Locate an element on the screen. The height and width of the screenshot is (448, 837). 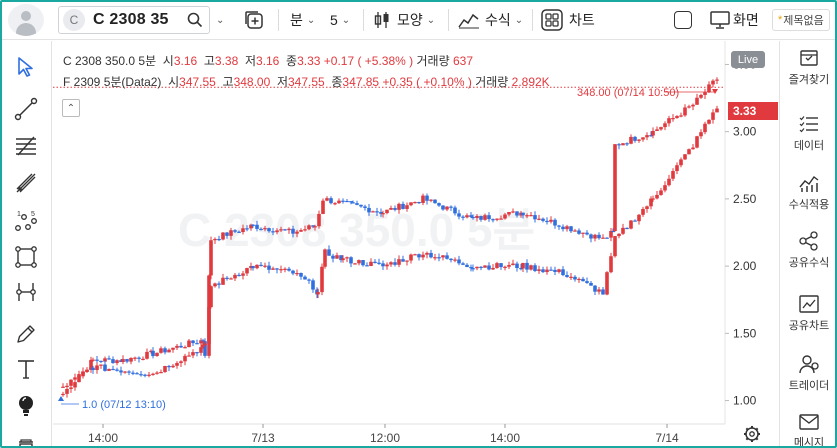
trendline-tool is located at coordinates (26, 109).